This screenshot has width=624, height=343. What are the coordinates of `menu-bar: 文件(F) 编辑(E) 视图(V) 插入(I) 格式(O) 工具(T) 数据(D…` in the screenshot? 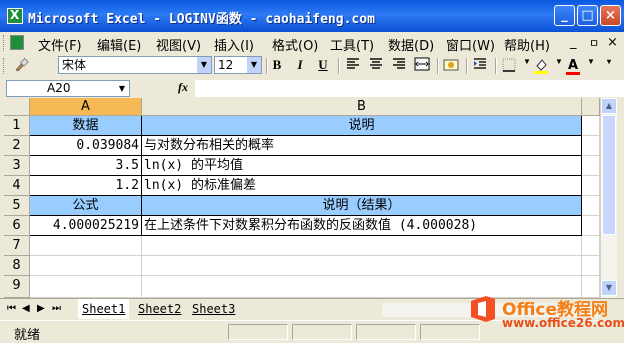 It's located at (312, 43).